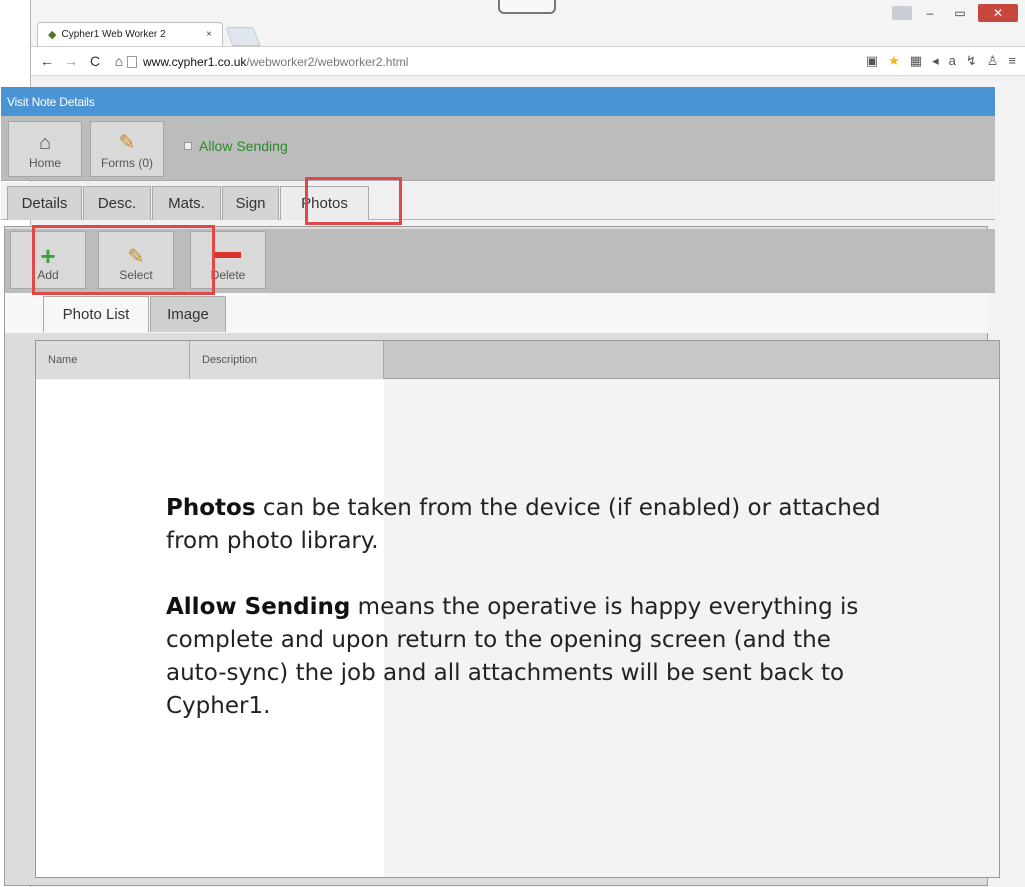  I want to click on person-extension-icon: ♙, so click(993, 61).